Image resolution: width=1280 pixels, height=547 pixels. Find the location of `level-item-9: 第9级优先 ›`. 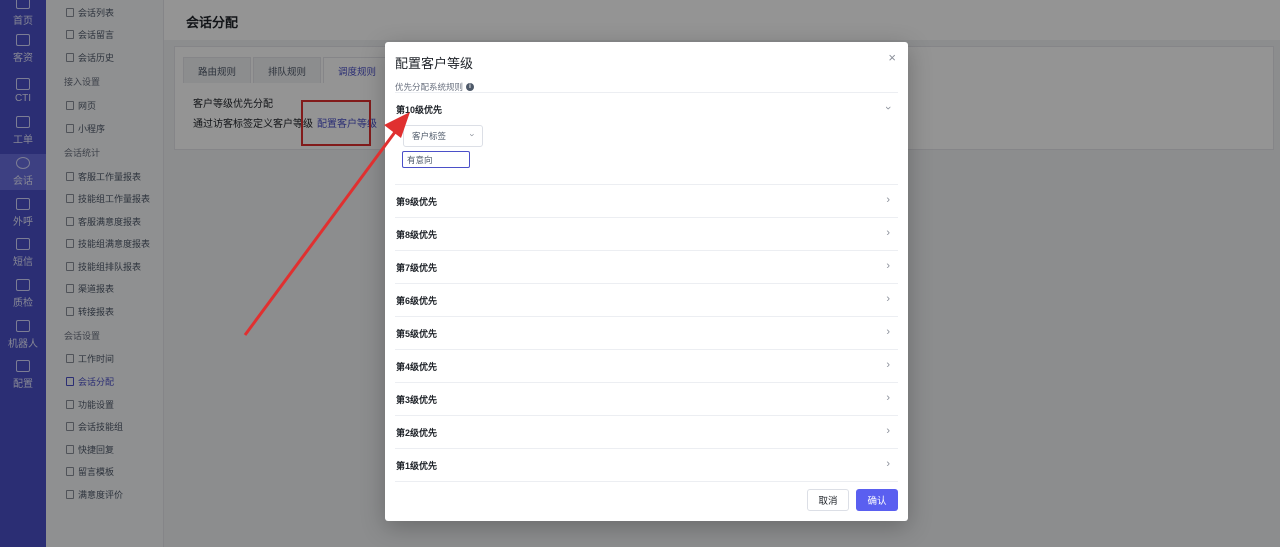

level-item-9: 第9级优先 › is located at coordinates (646, 201).